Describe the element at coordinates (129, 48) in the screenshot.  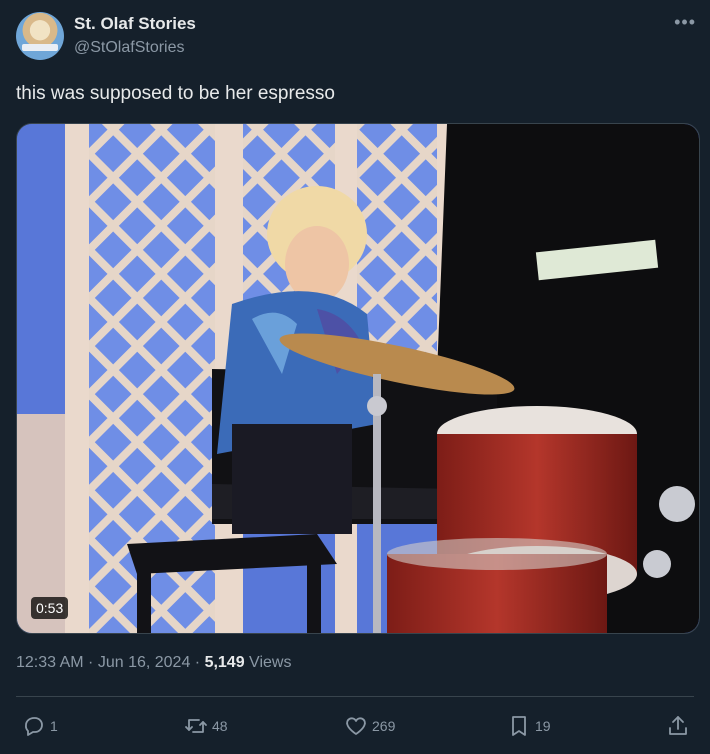
I see `author-handle: @StOlafStories` at that location.